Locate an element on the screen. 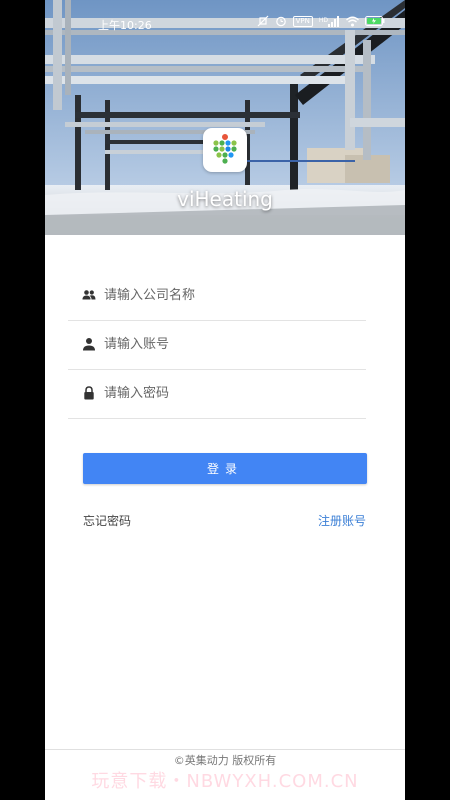  battery-charging-icon is located at coordinates (375, 21).